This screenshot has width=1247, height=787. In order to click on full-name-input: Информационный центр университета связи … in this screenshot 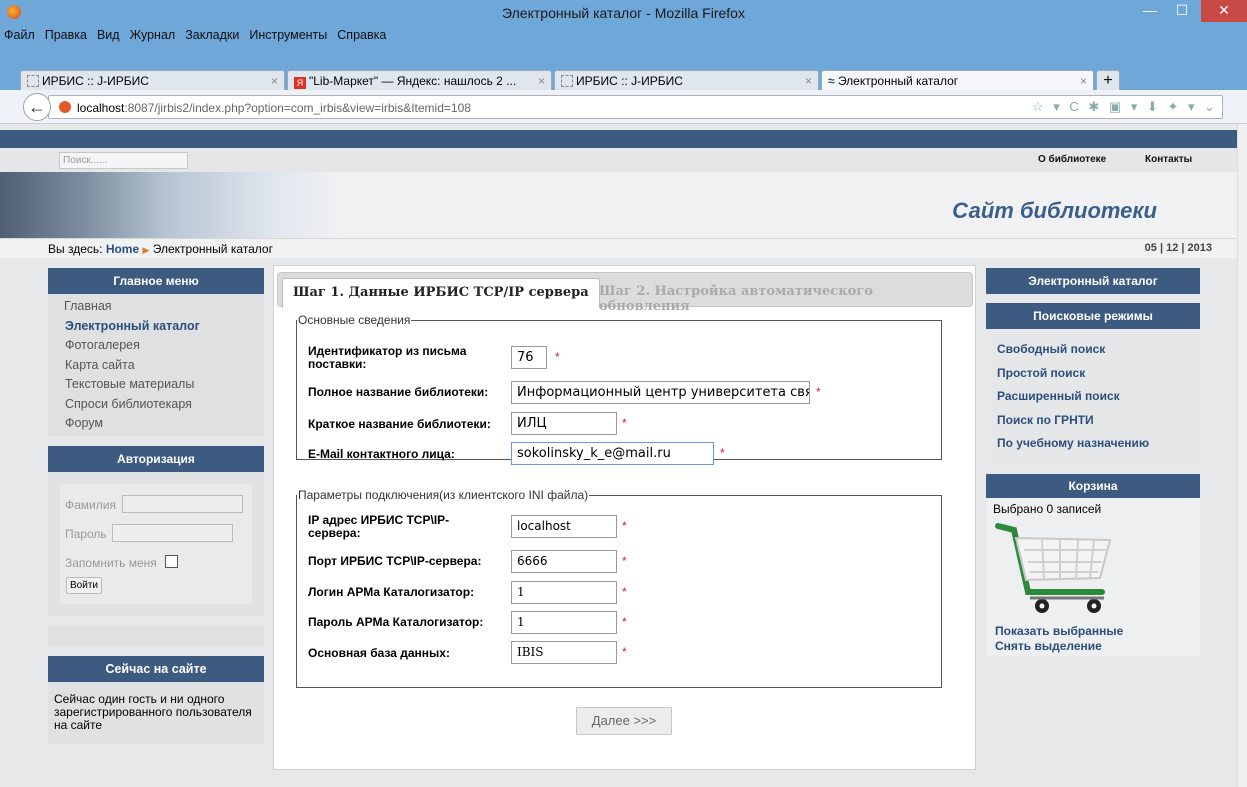, I will do `click(660, 392)`.